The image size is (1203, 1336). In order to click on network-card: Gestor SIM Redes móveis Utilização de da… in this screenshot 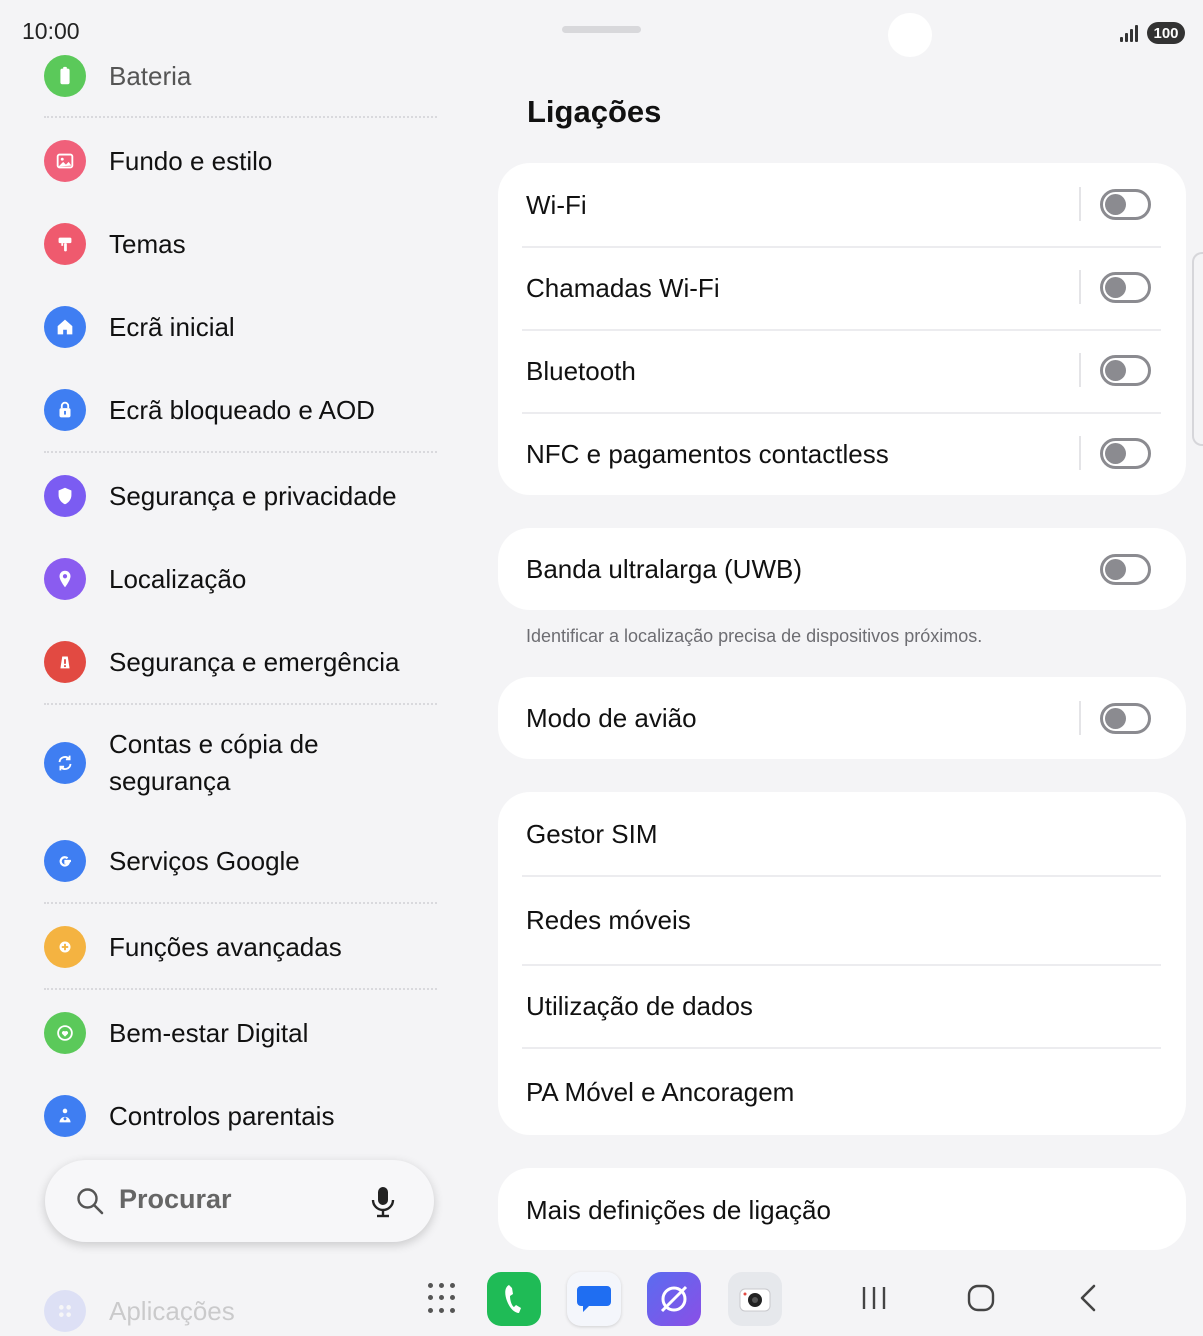, I will do `click(842, 963)`.